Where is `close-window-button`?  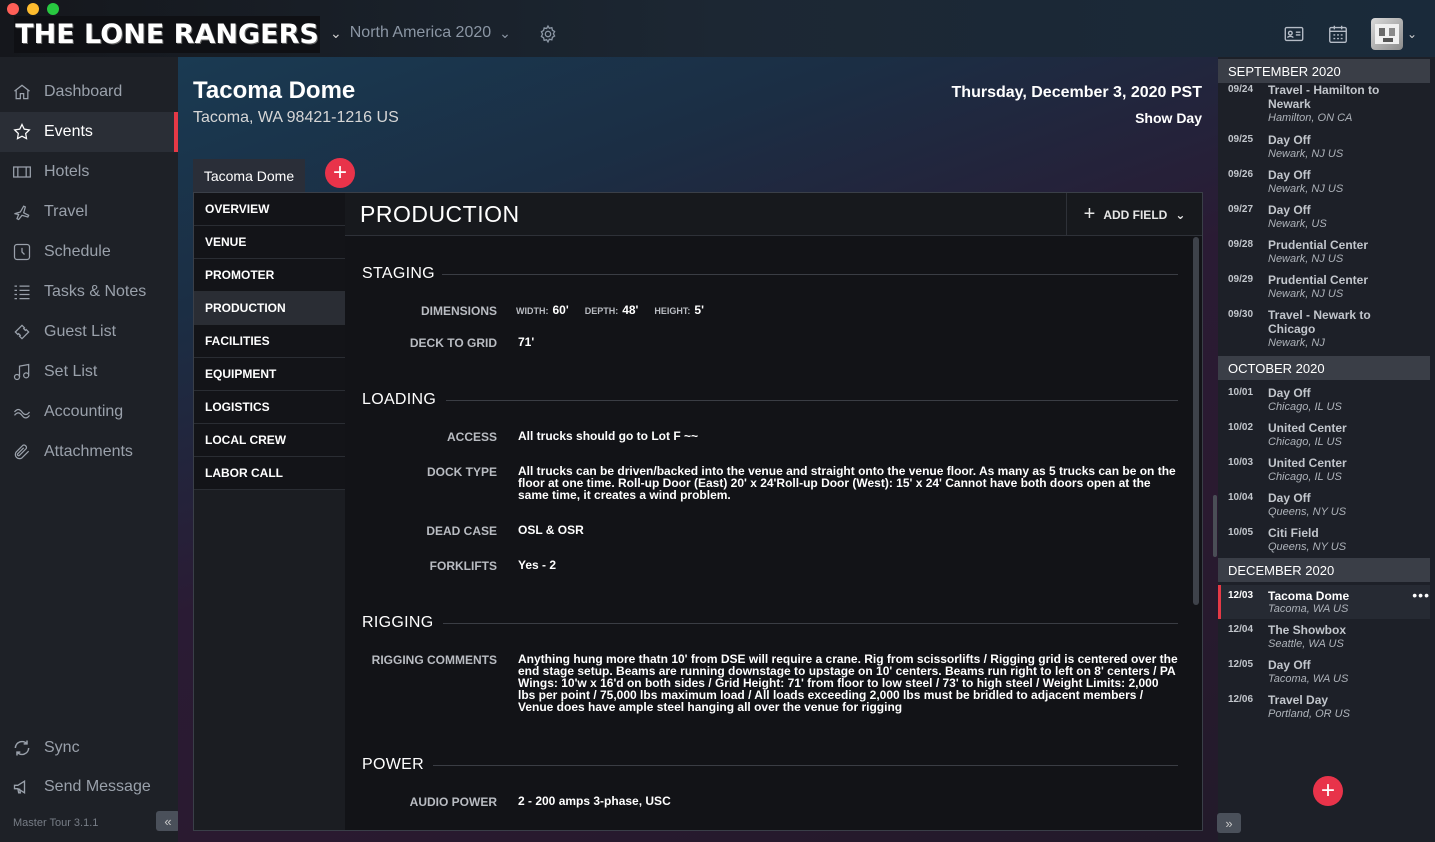
close-window-button is located at coordinates (13, 9).